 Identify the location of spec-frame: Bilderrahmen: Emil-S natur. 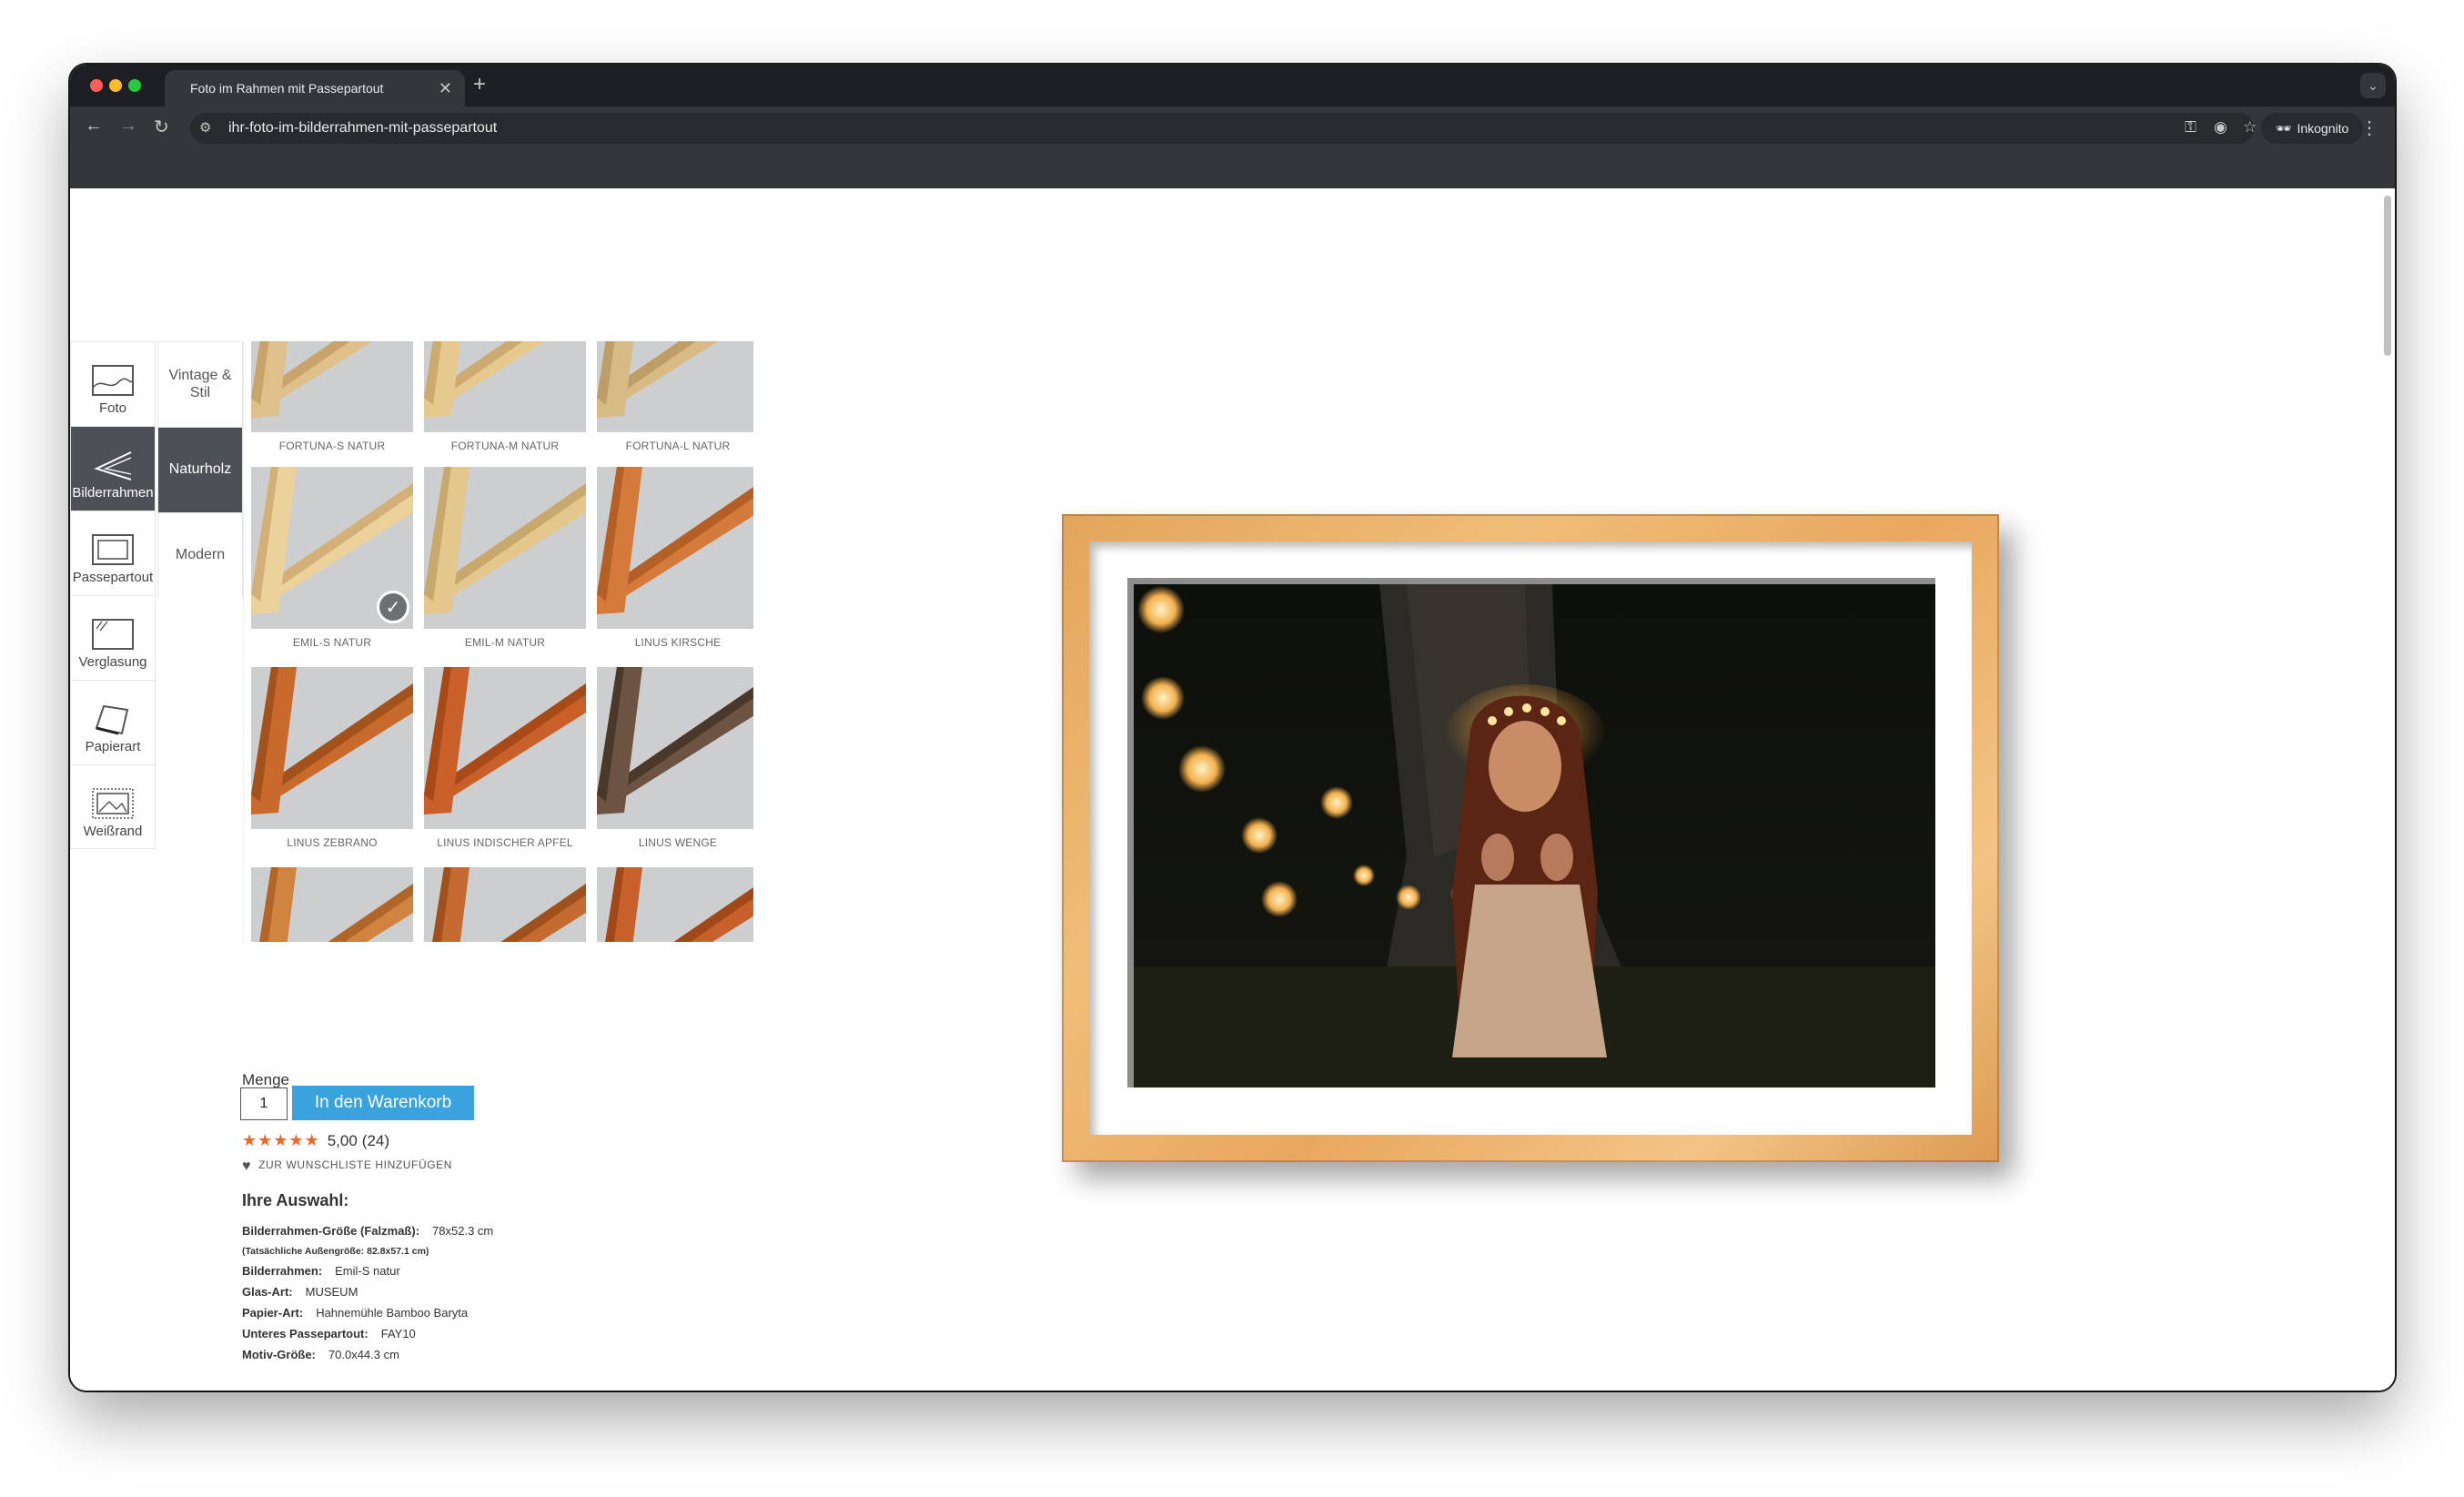
(321, 1271).